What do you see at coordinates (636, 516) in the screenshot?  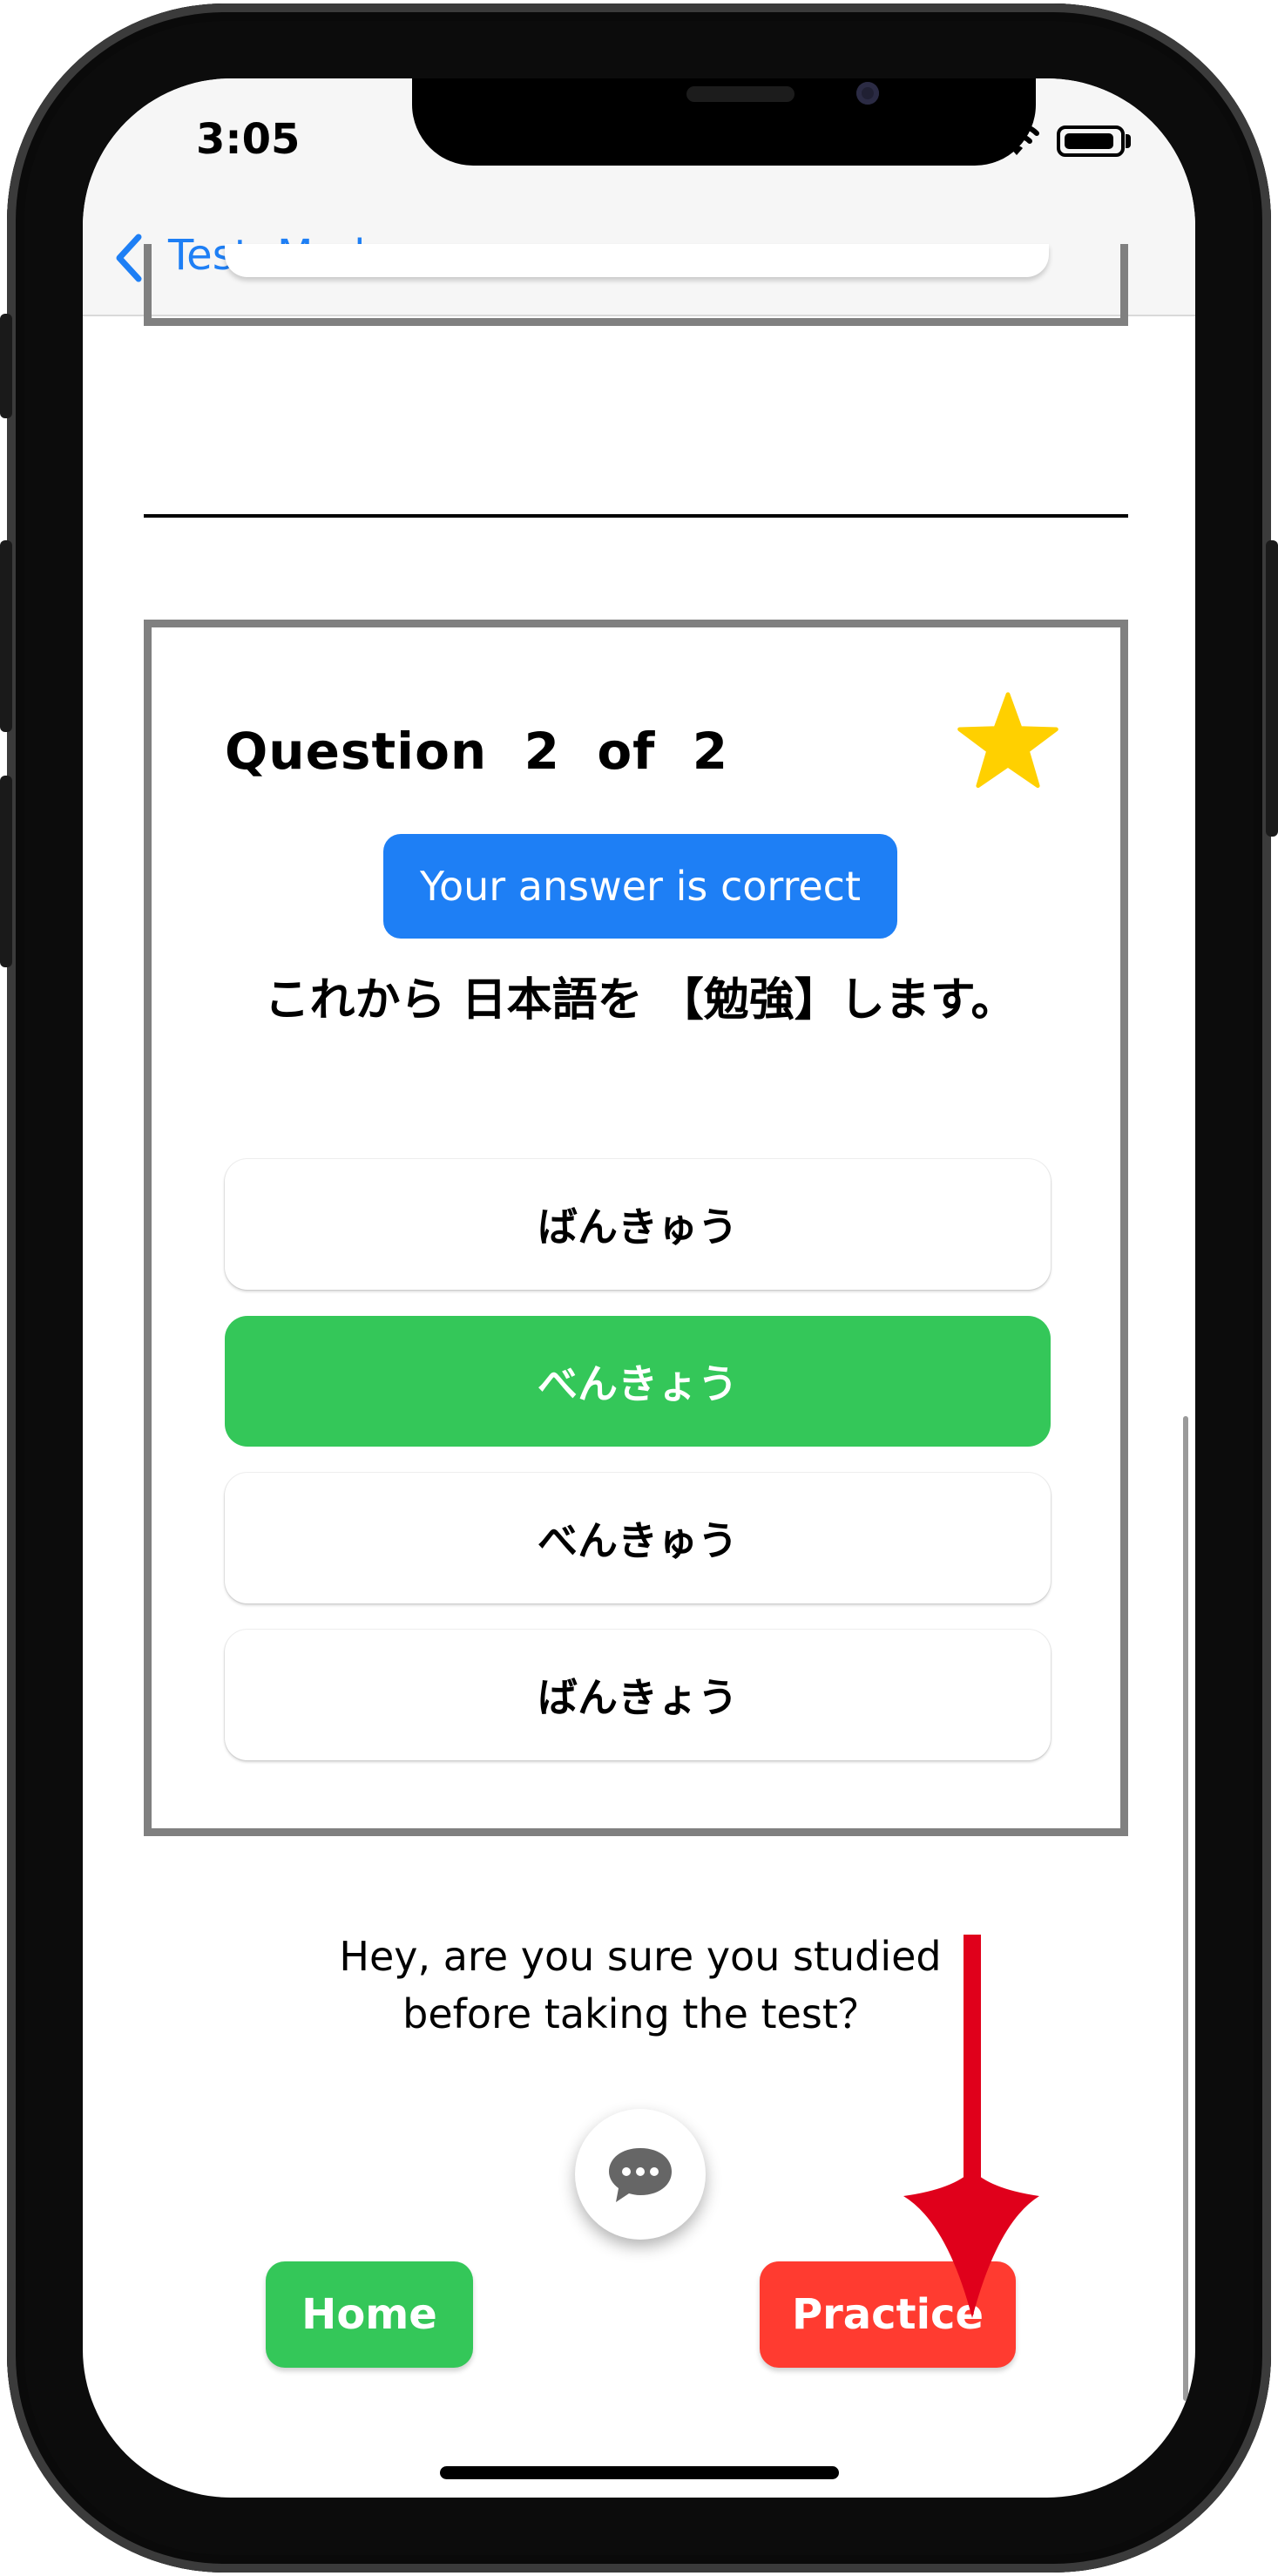 I see `section-divider` at bounding box center [636, 516].